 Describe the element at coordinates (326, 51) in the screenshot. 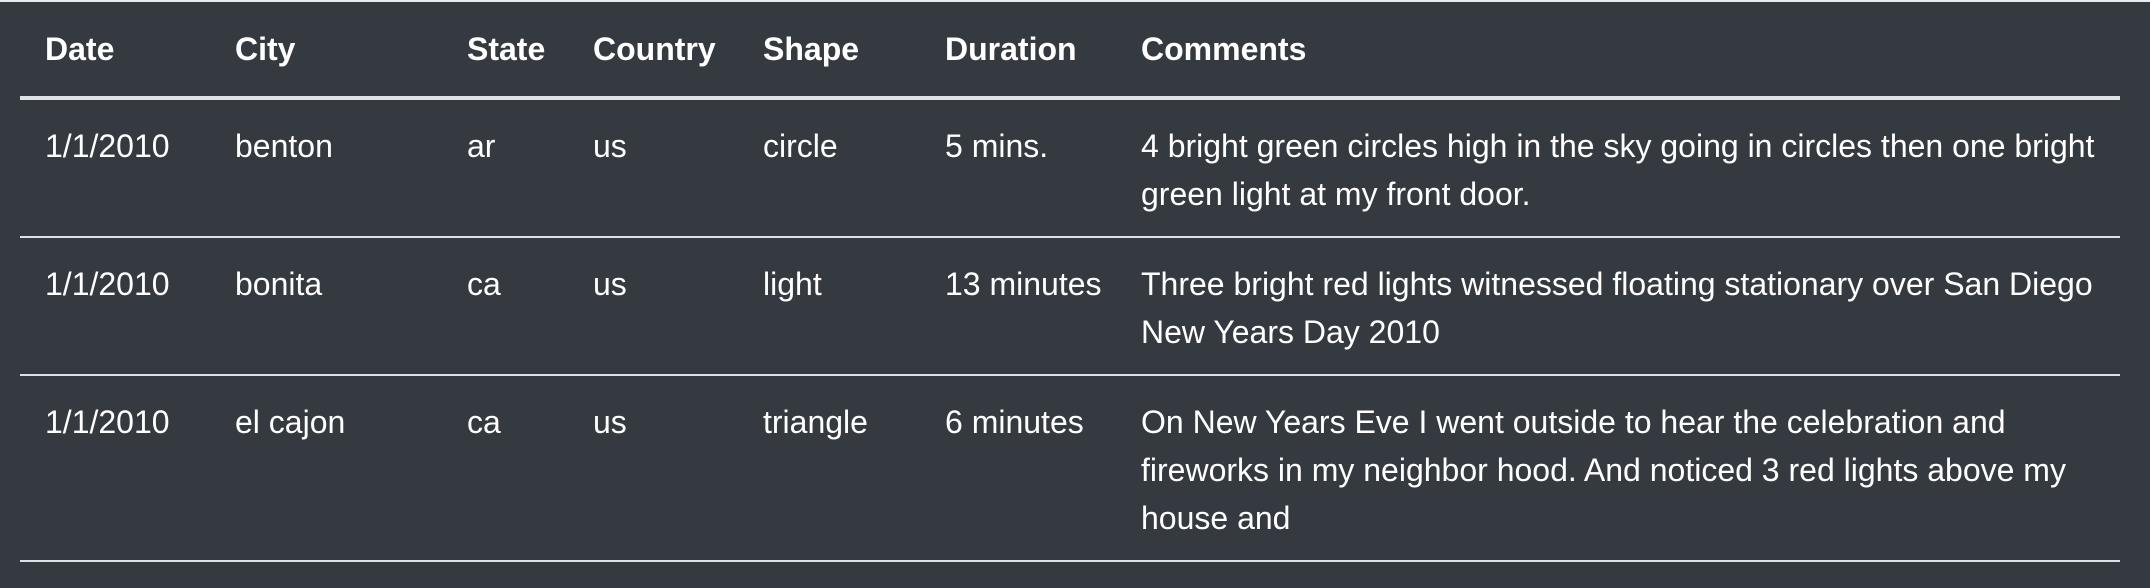

I see `header-city: City` at that location.